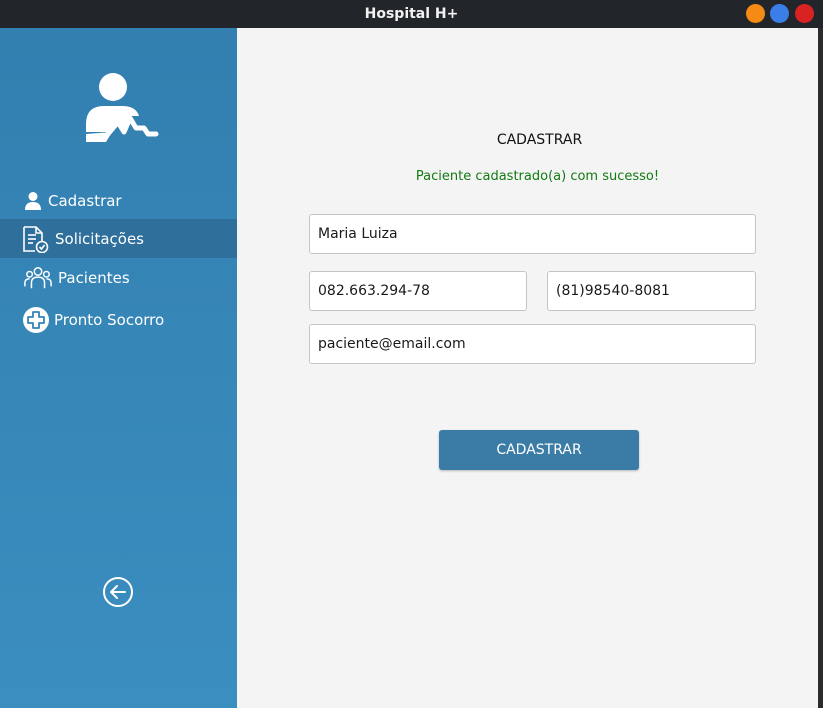 The width and height of the screenshot is (823, 708). I want to click on submit-button: CADASTRAR, so click(539, 450).